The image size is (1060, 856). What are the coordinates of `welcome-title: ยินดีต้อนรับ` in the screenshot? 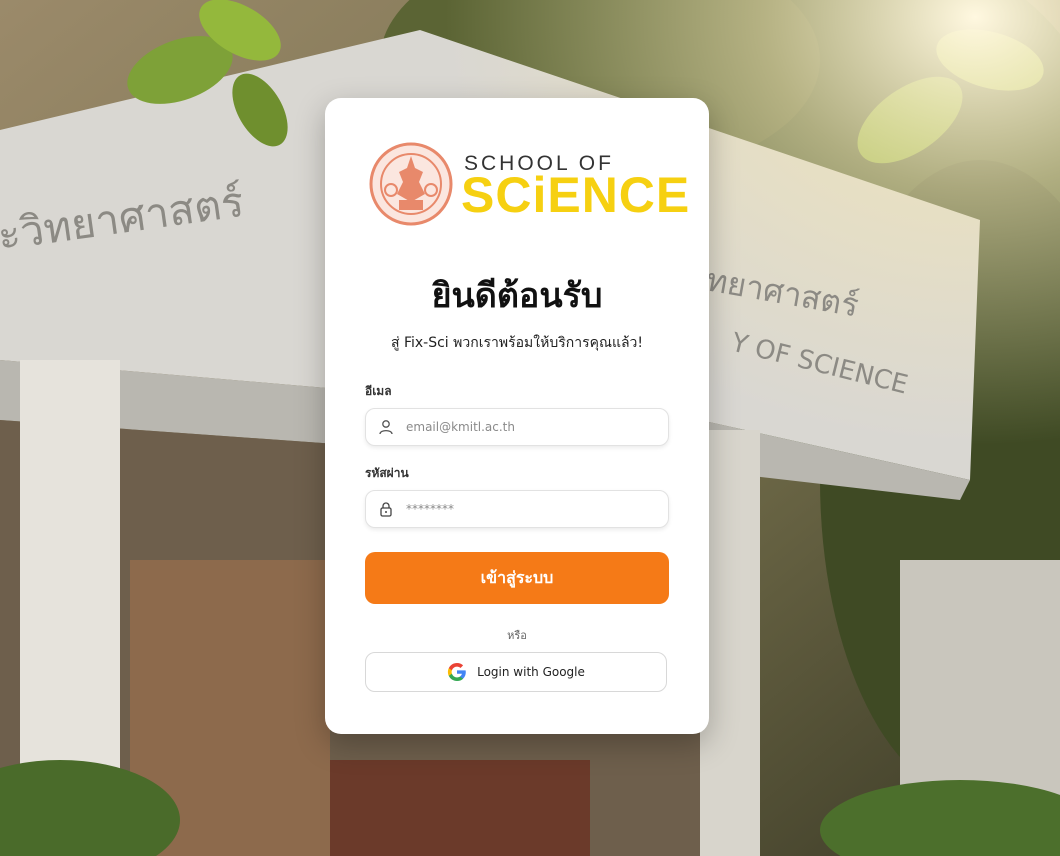 It's located at (517, 296).